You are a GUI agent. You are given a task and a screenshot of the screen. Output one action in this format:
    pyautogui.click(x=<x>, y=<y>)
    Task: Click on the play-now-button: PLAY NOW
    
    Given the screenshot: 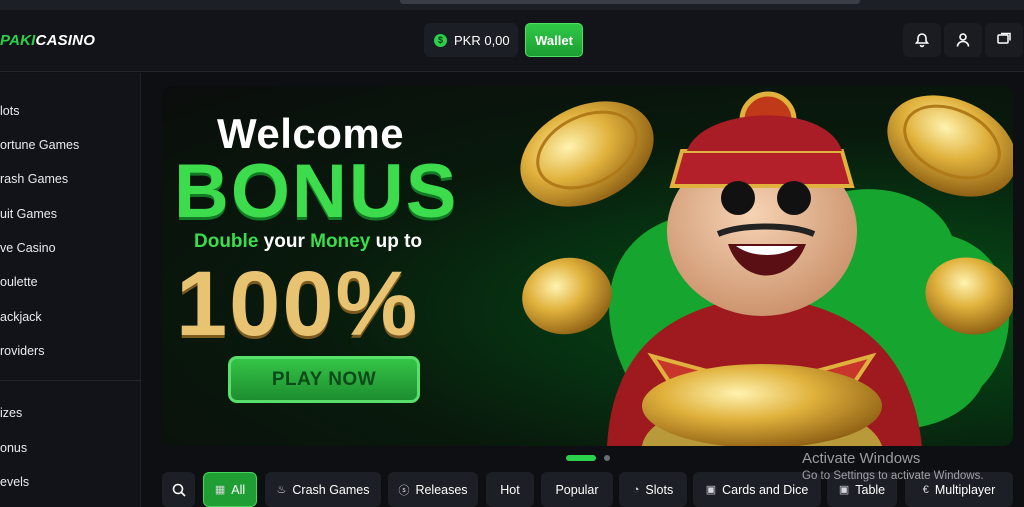 What is the action you would take?
    pyautogui.click(x=324, y=379)
    